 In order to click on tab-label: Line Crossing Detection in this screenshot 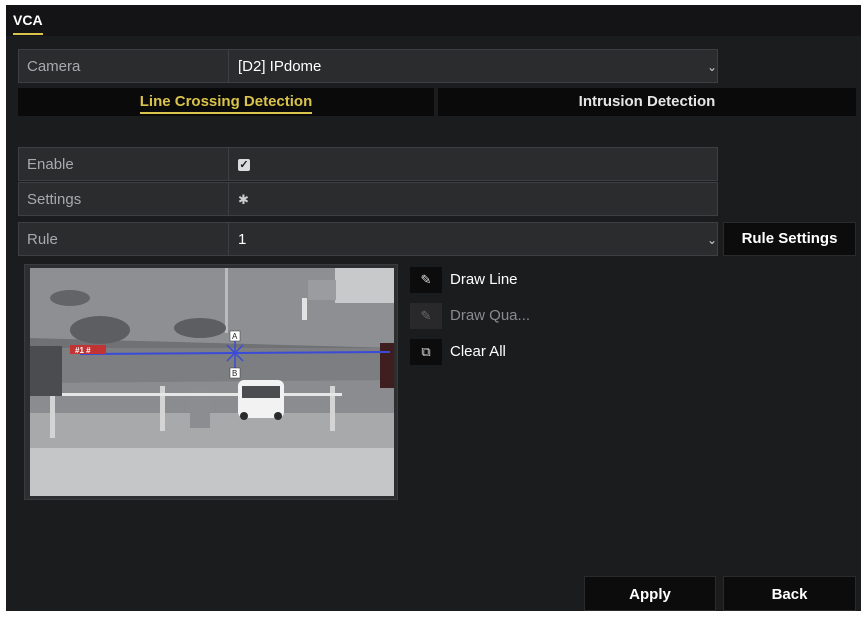, I will do `click(226, 103)`.